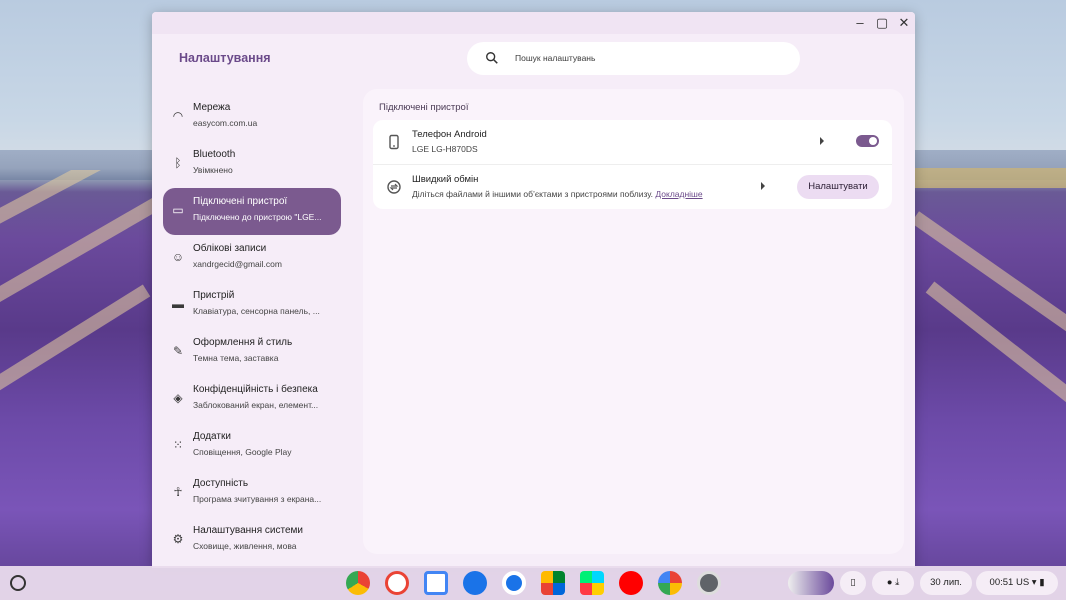 The image size is (1066, 600). I want to click on quick-share-title: Швидкий обмін, so click(445, 179).